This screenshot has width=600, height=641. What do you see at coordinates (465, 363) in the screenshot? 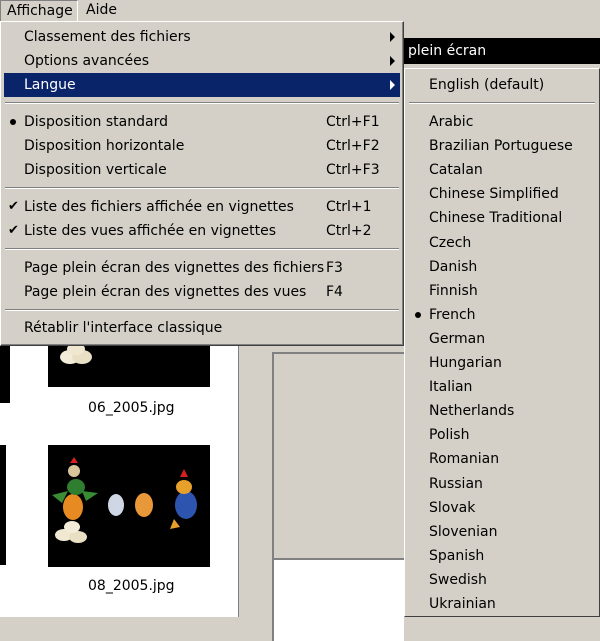
I see `submenu-item-label: Hungarian` at bounding box center [465, 363].